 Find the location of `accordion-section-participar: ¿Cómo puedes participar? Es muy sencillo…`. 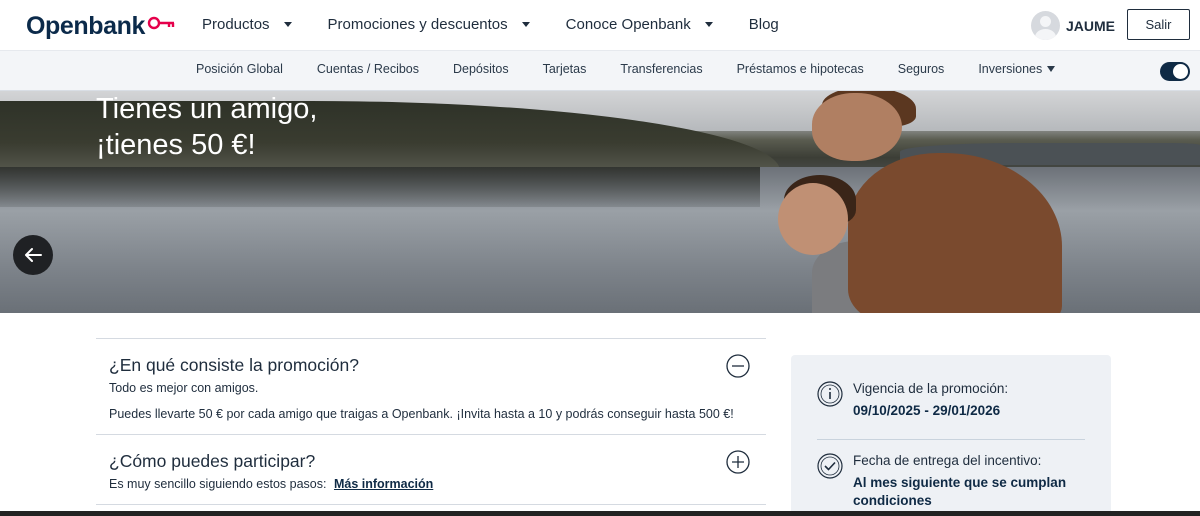

accordion-section-participar: ¿Cómo puedes participar? Es muy sencillo… is located at coordinates (431, 469).